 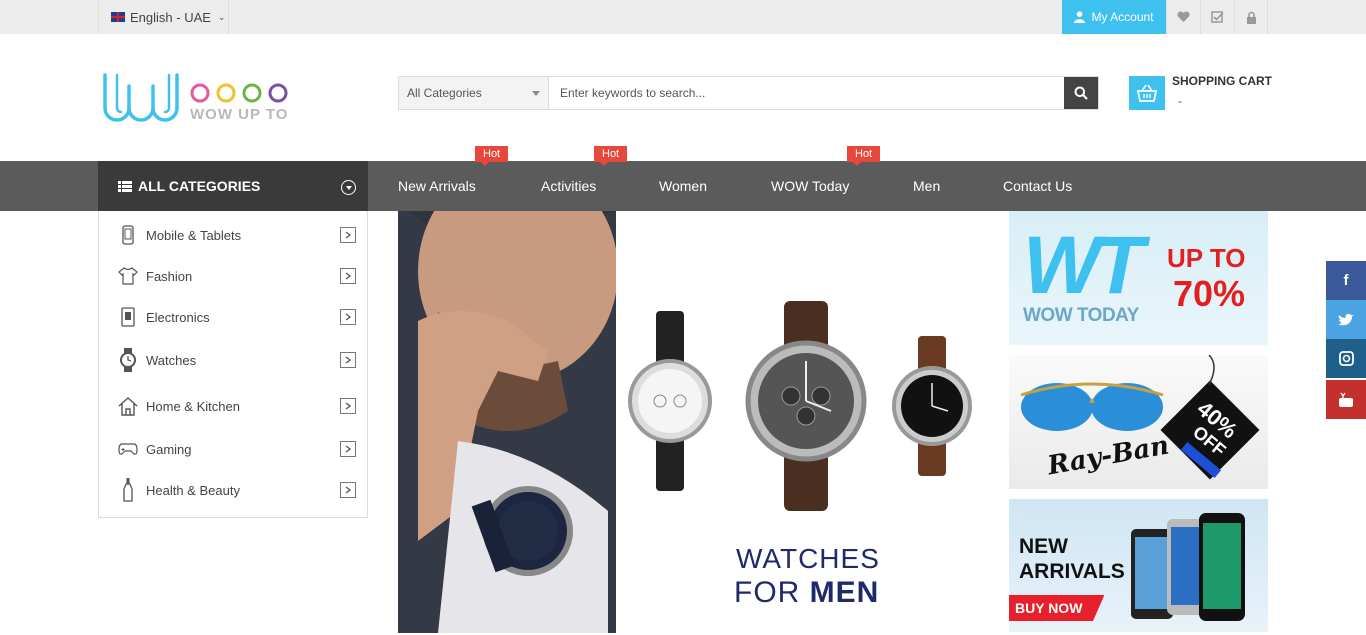 What do you see at coordinates (568, 186) in the screenshot?
I see `nav-activities: Activities` at bounding box center [568, 186].